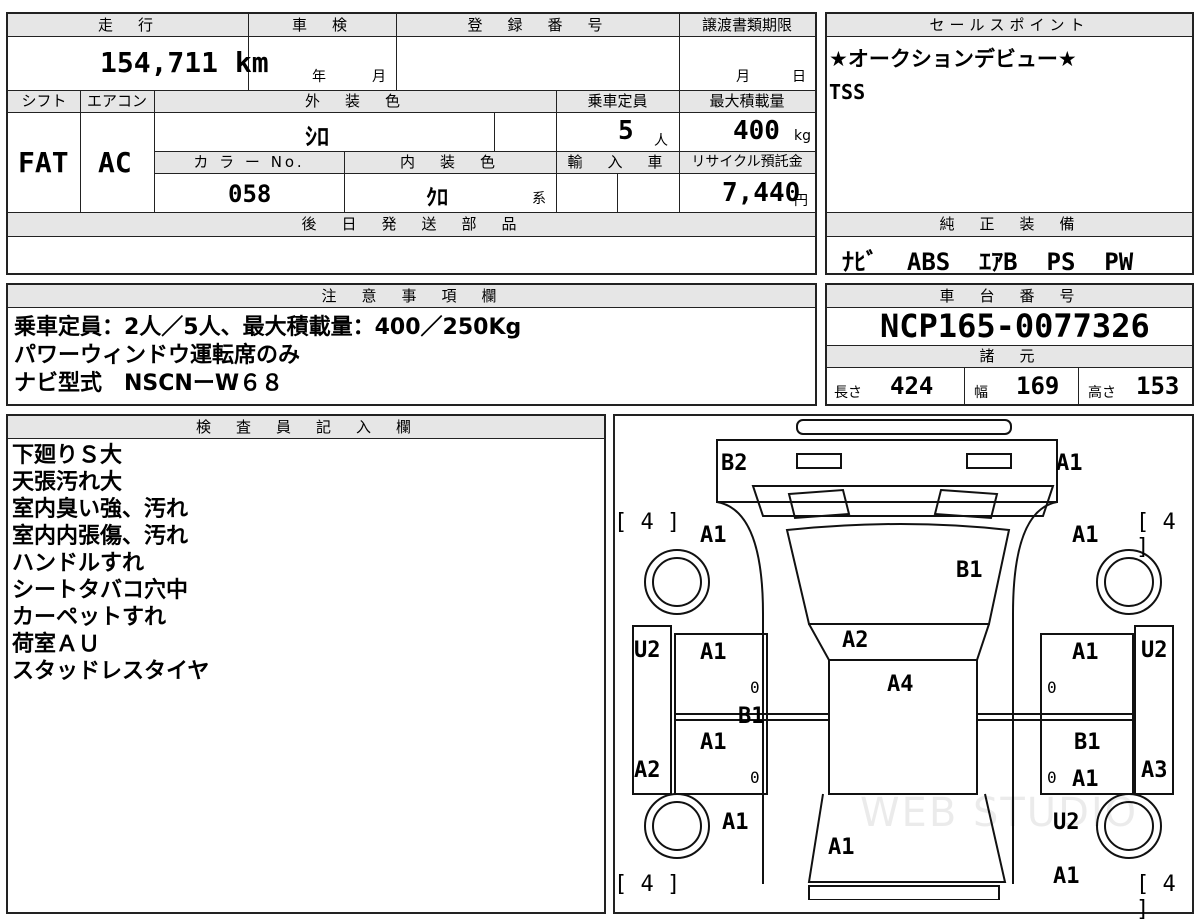 The image size is (1200, 922). I want to click on inspector-line: スタッドレスタイヤ, so click(111, 671).